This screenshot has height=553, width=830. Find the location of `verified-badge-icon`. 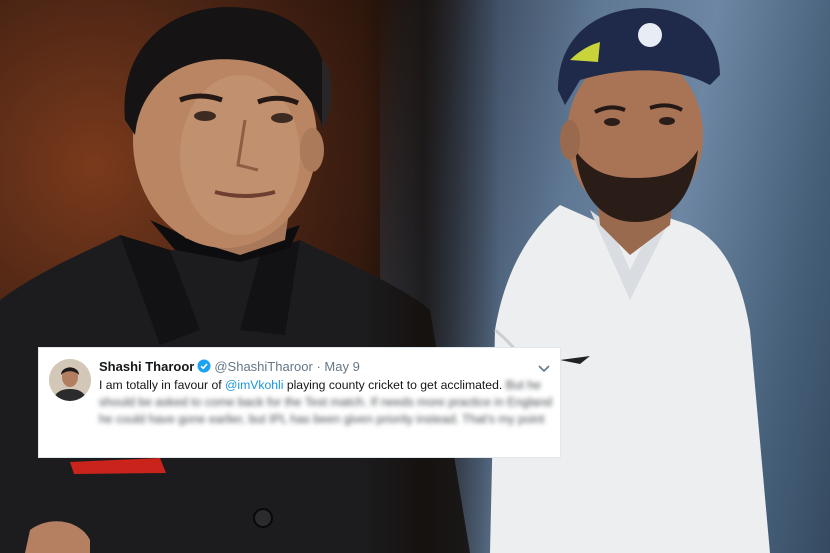

verified-badge-icon is located at coordinates (204, 368).